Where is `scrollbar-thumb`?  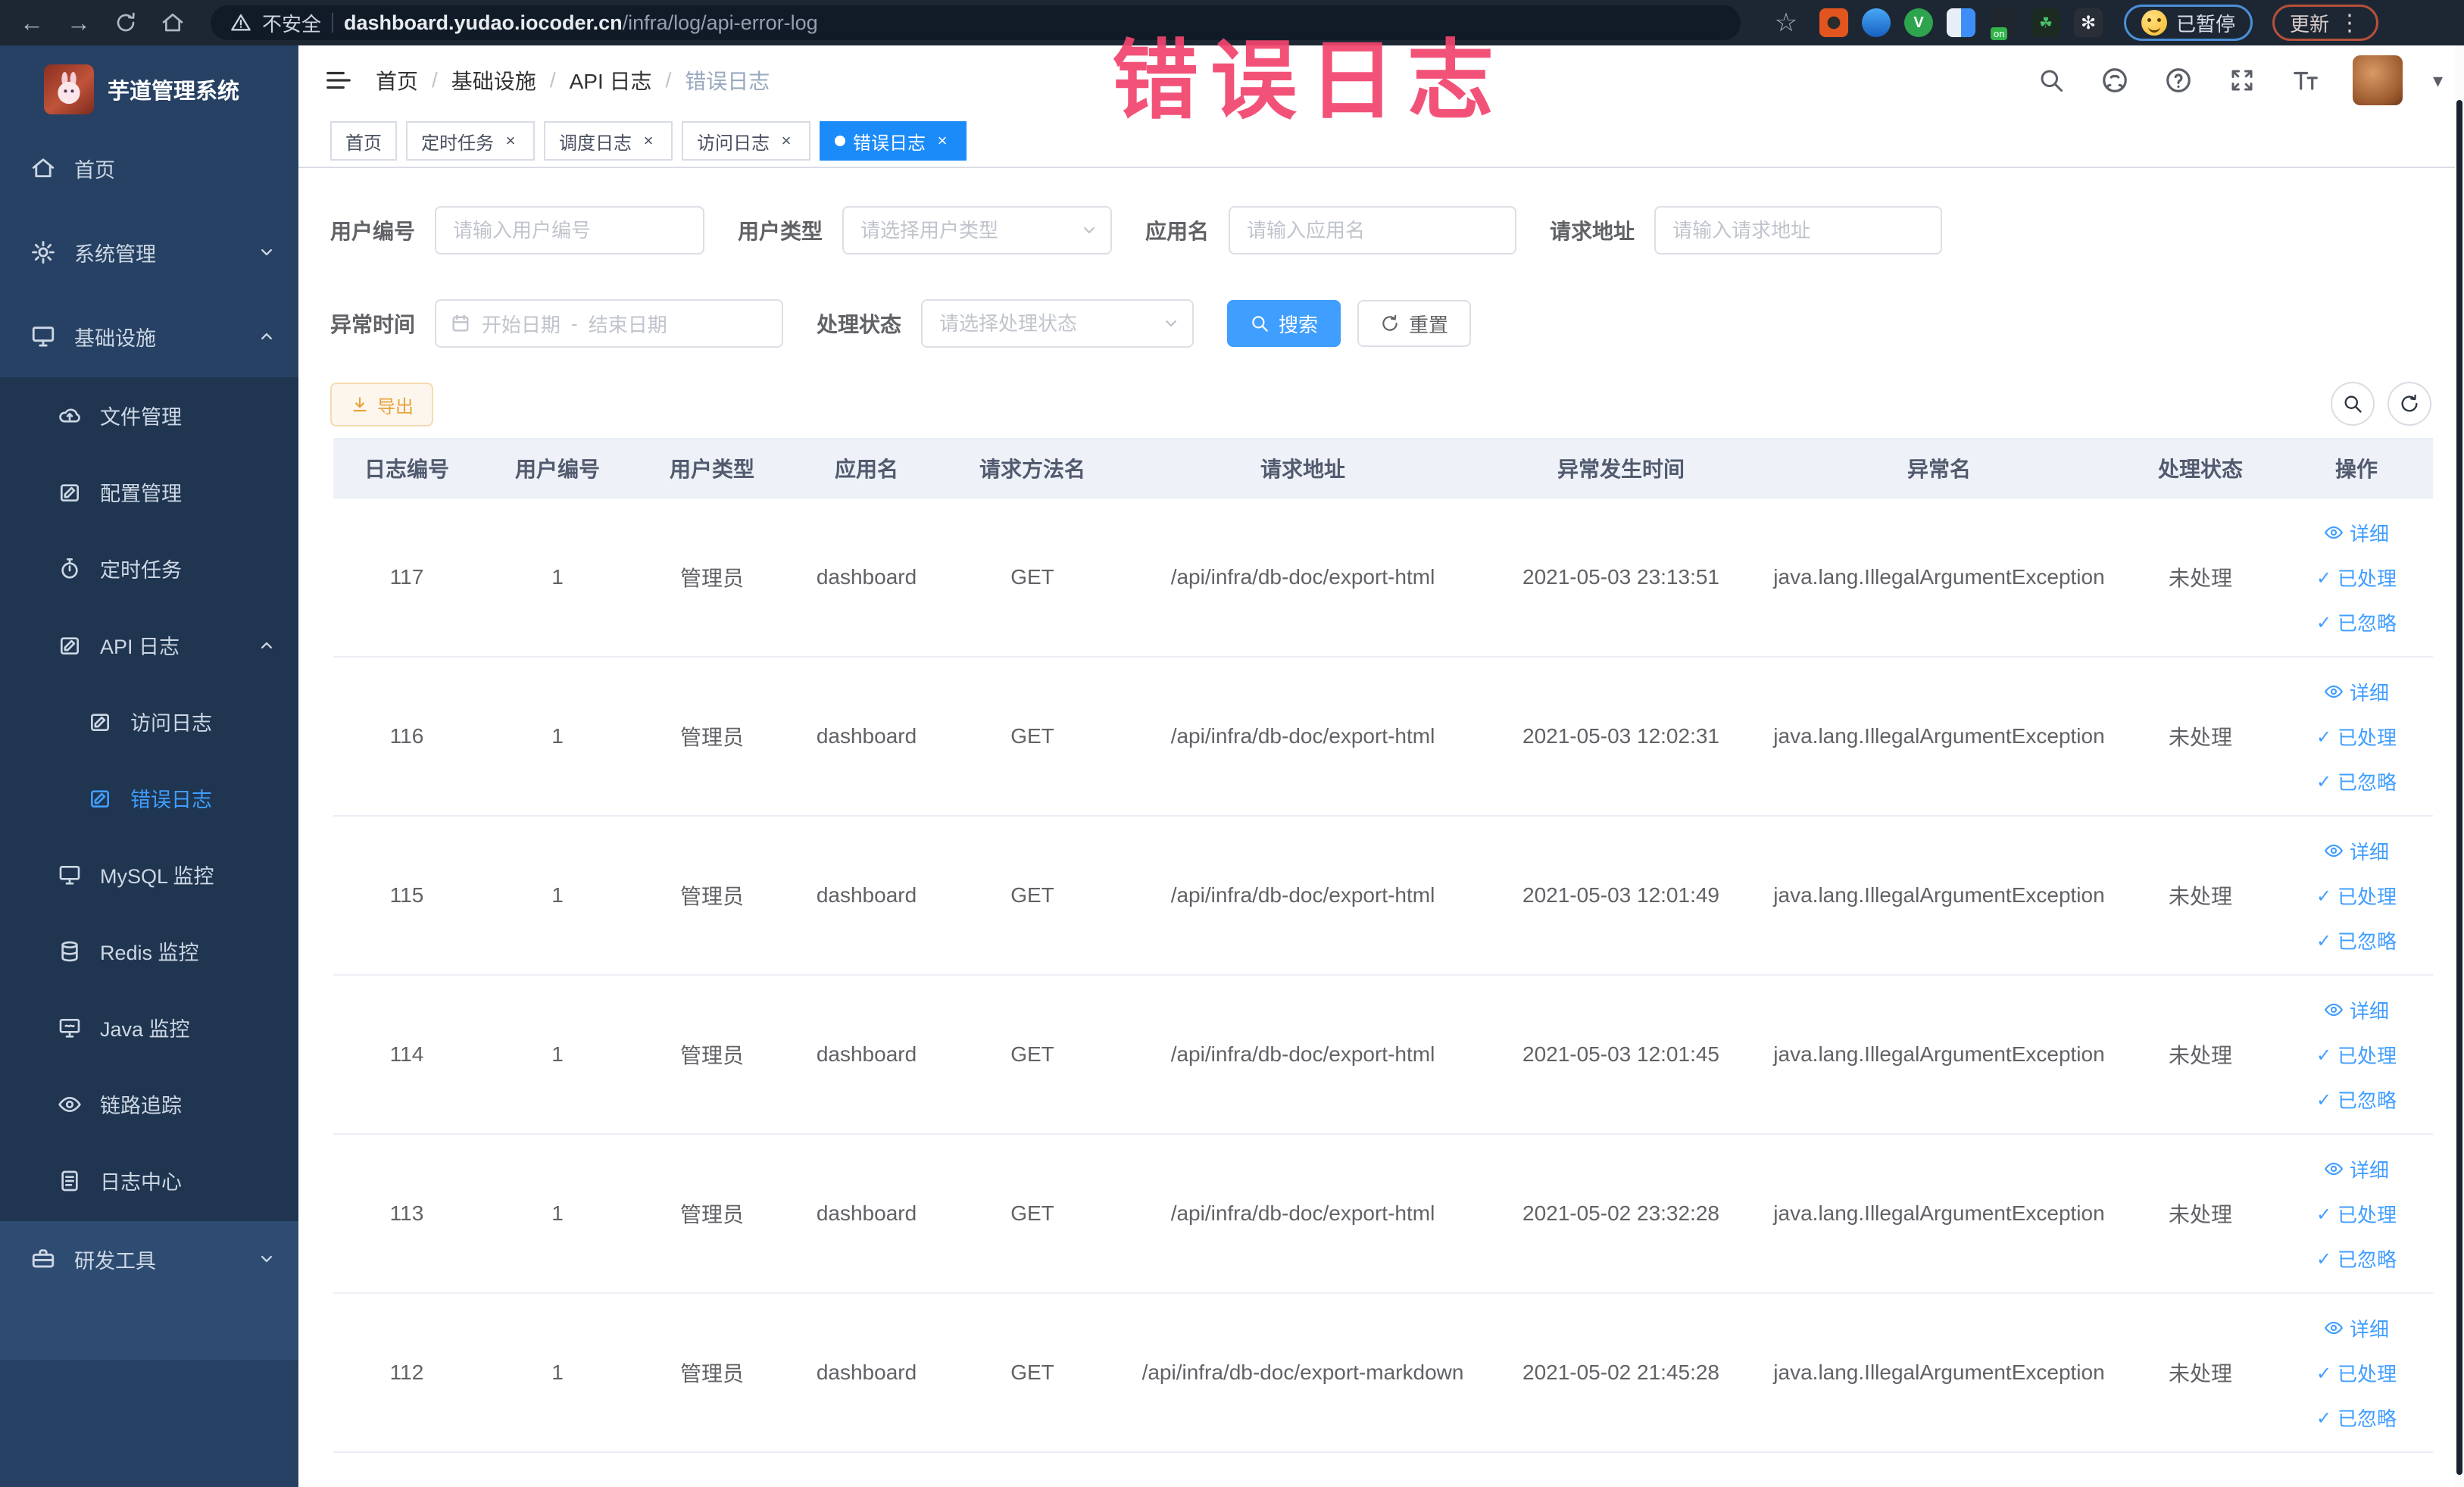
scrollbar-thumb is located at coordinates (2459, 787).